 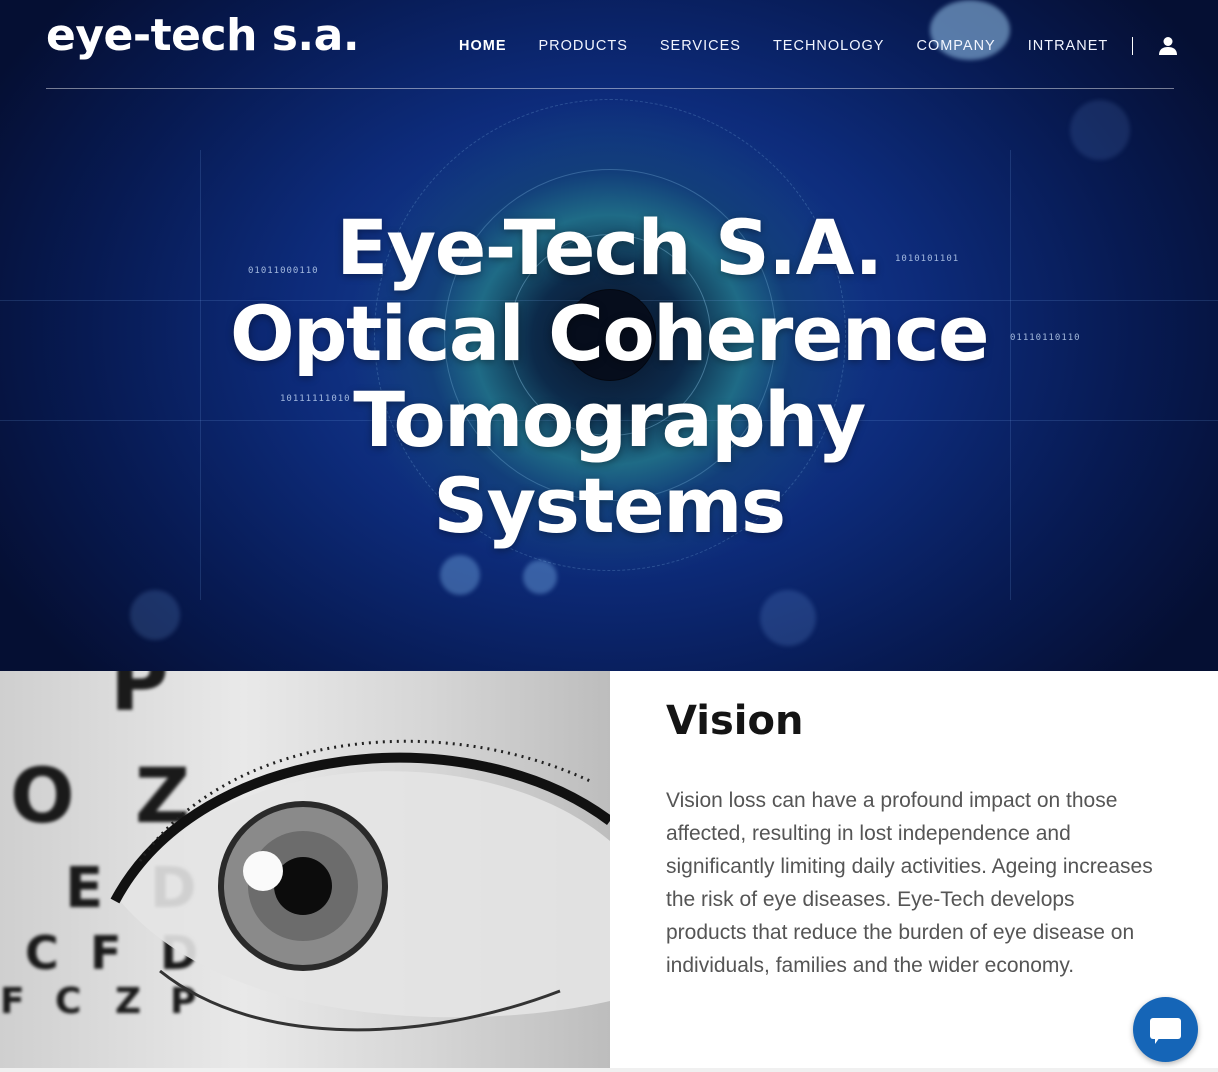 I want to click on chat-bubble-tail, so click(x=1160, y=1040).